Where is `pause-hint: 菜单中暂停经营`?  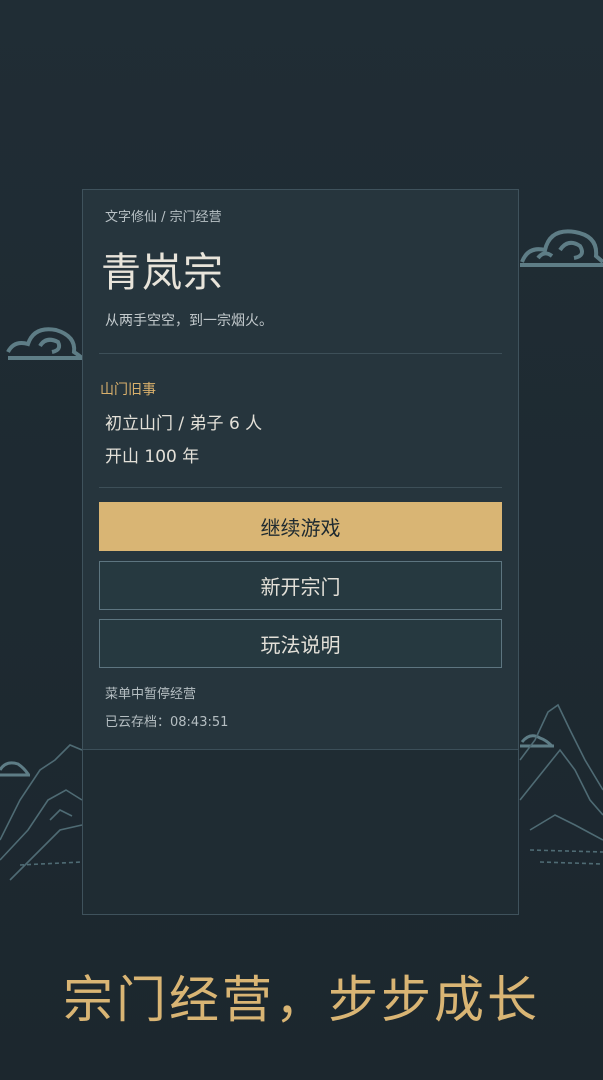
pause-hint: 菜单中暂停经营 is located at coordinates (151, 694).